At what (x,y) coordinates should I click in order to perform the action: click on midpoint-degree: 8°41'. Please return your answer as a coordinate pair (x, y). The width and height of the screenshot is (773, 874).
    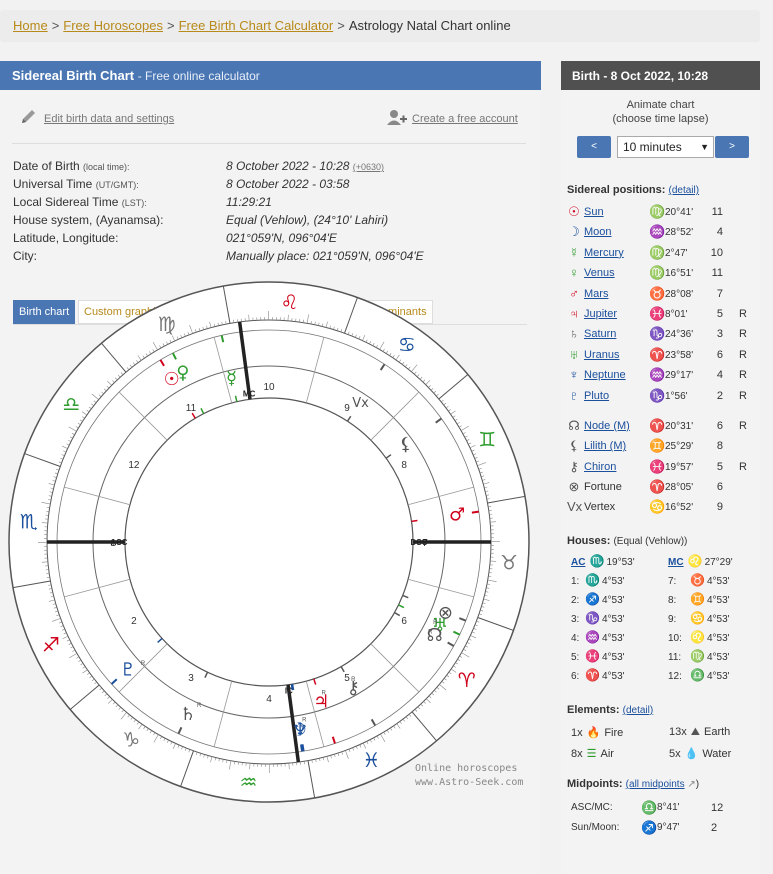
    Looking at the image, I should click on (668, 807).